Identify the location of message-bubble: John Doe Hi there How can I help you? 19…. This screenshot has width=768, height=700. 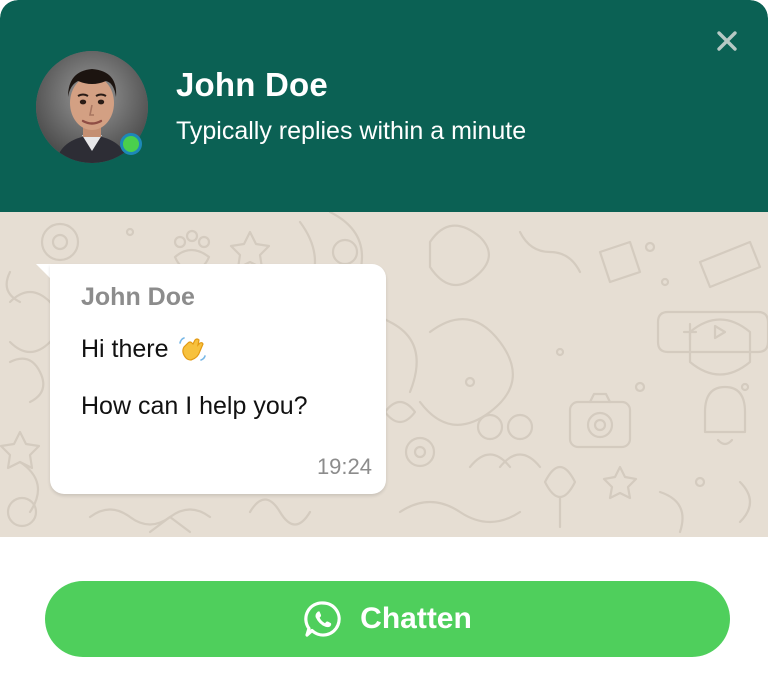
(218, 379).